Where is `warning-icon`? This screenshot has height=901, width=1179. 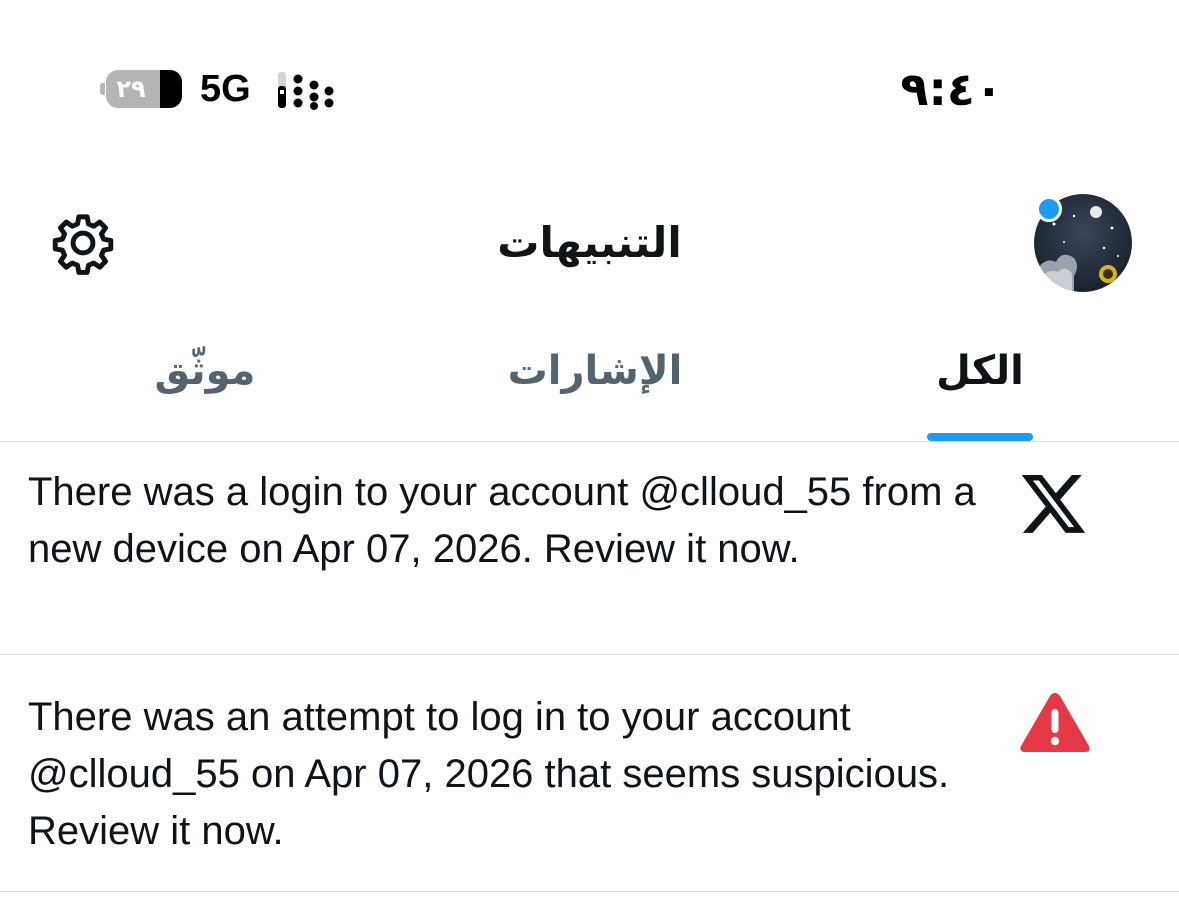
warning-icon is located at coordinates (1055, 722).